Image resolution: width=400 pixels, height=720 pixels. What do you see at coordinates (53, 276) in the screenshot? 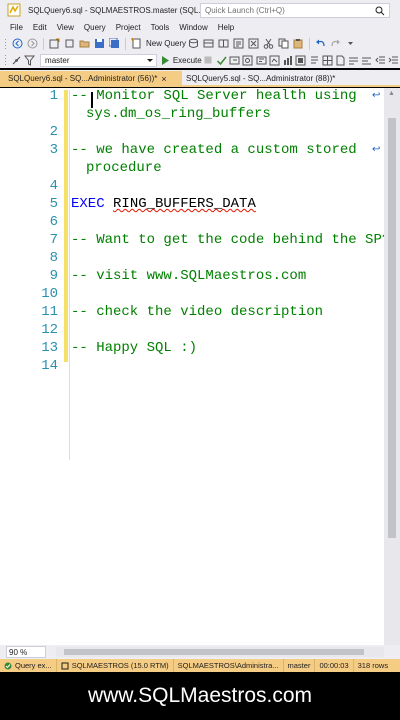
I see `line-number: 9` at bounding box center [53, 276].